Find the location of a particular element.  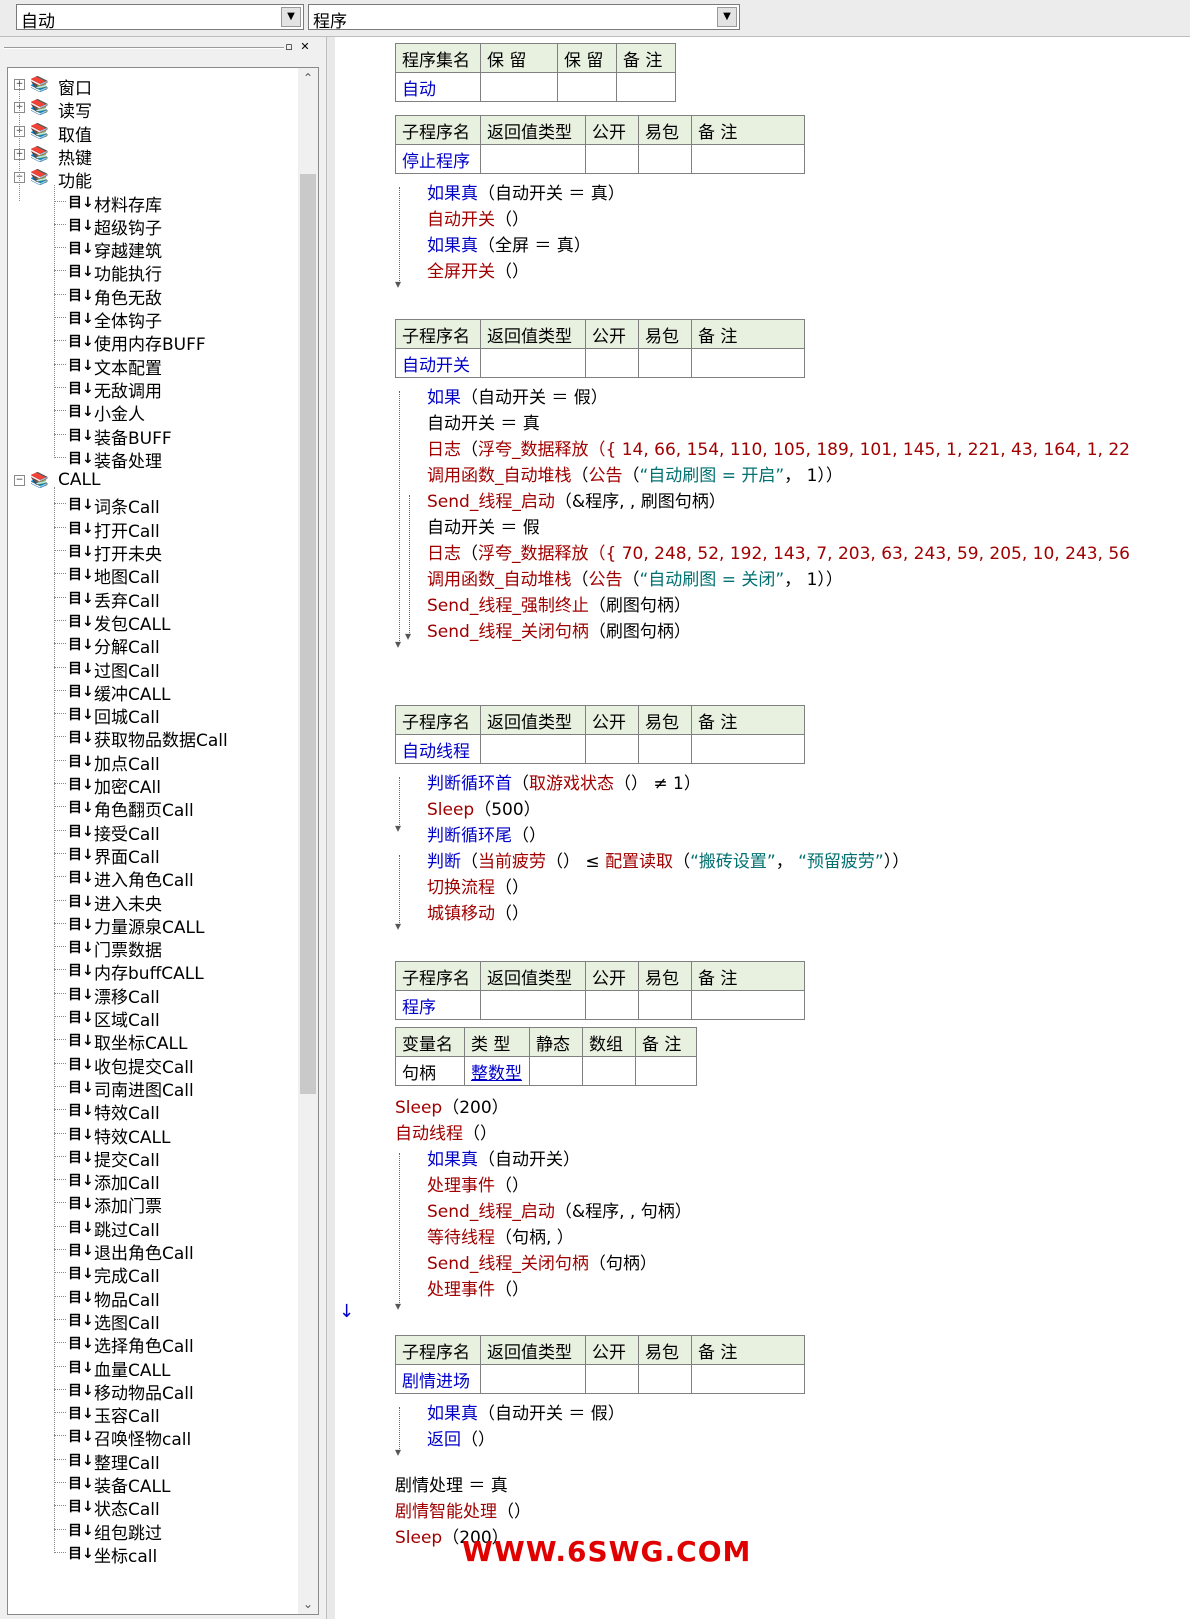

code-token: （） ≤ is located at coordinates (576, 862).